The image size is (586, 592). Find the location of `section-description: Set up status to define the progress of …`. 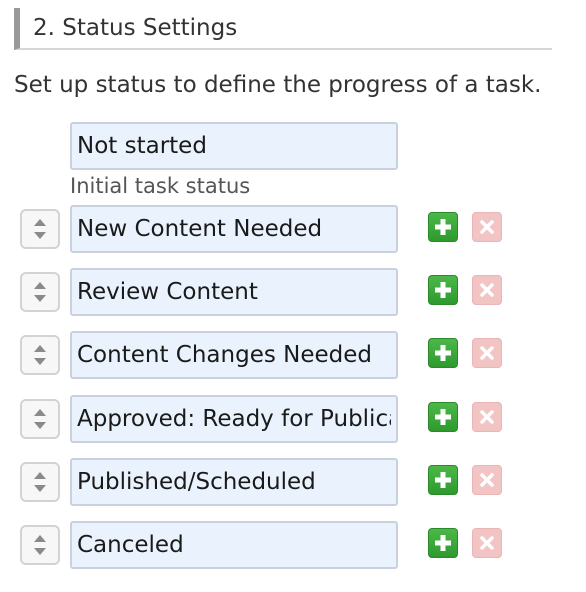

section-description: Set up status to define the progress of … is located at coordinates (278, 85).